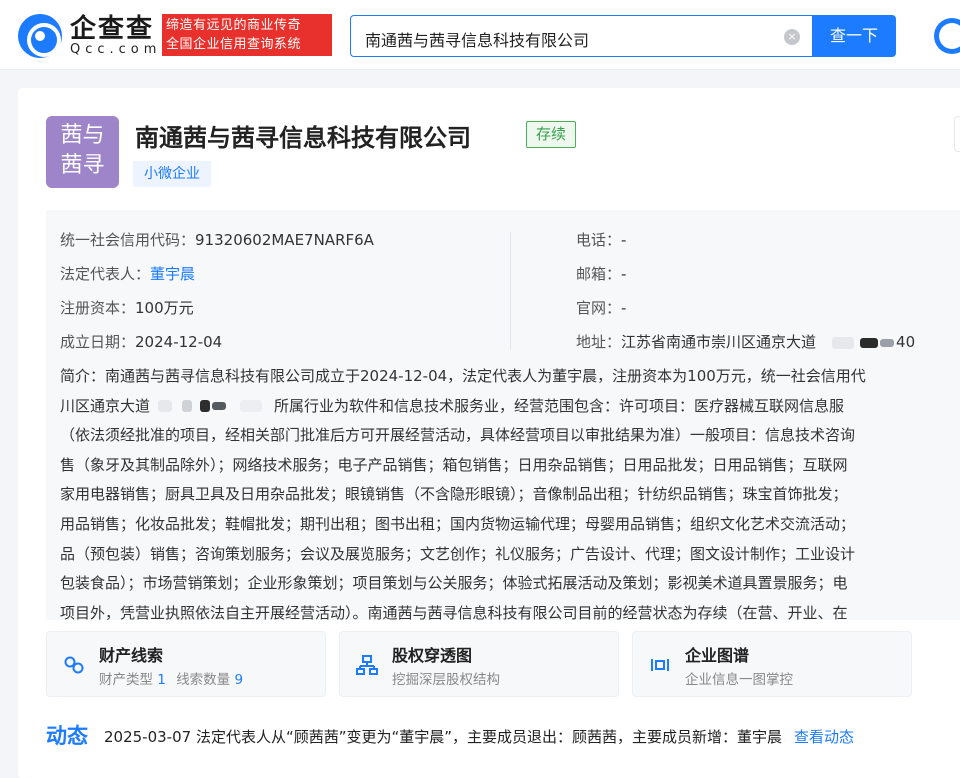 This screenshot has height=778, width=960. What do you see at coordinates (40, 36) in the screenshot?
I see `logo-icon` at bounding box center [40, 36].